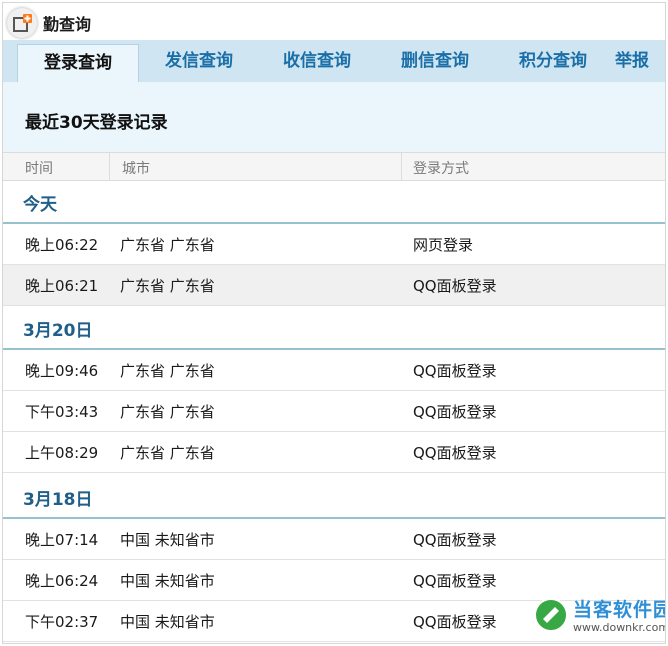 This screenshot has height=646, width=668. Describe the element at coordinates (39, 169) in the screenshot. I see `column-time: 时间` at that location.